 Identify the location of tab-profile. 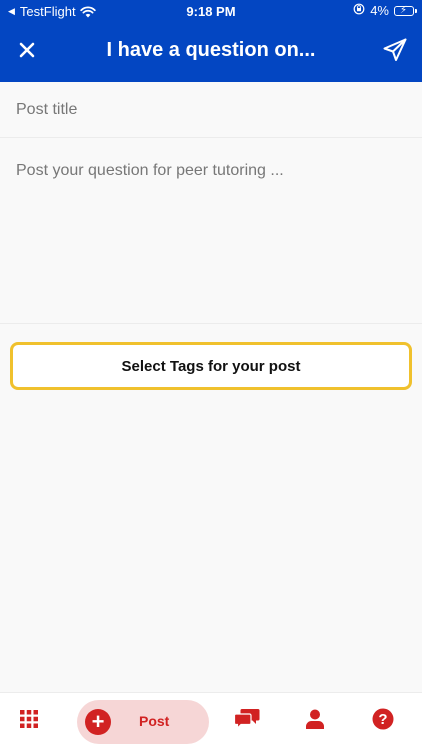
(315, 721).